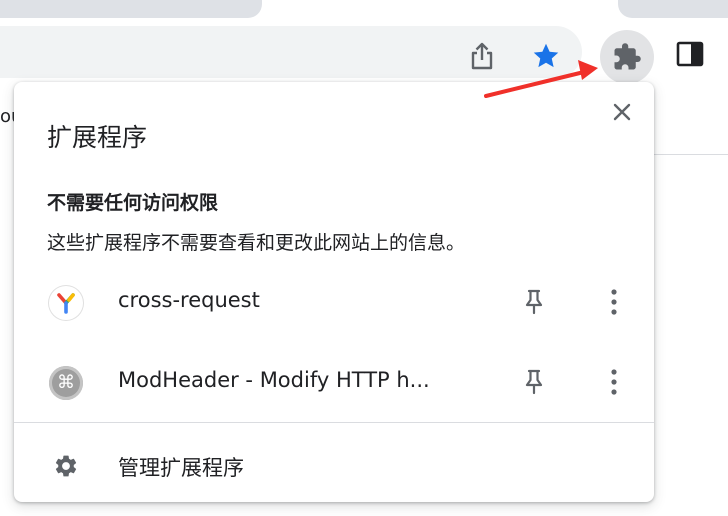 The height and width of the screenshot is (516, 728). Describe the element at coordinates (334, 422) in the screenshot. I see `popup-divider` at that location.